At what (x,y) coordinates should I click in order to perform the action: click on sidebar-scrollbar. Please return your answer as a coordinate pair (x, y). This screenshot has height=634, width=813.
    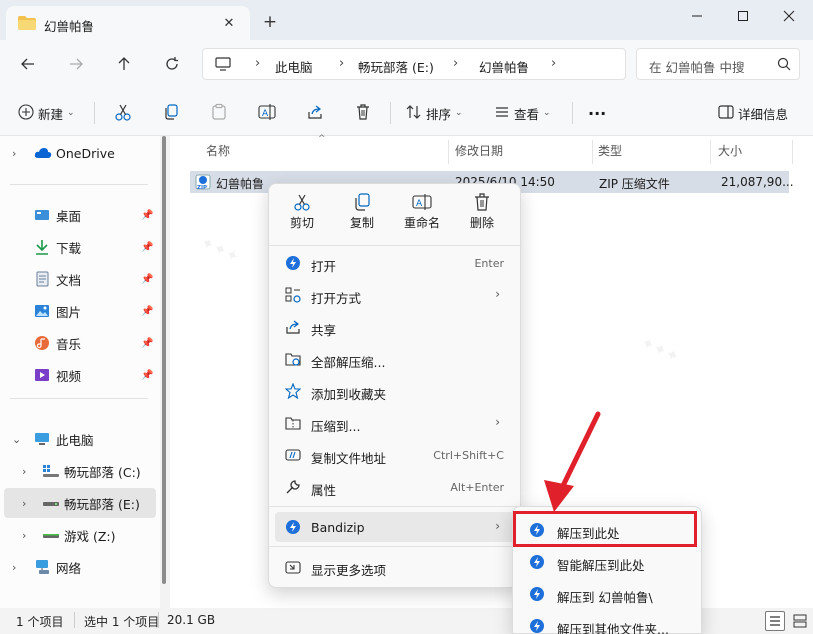
    Looking at the image, I should click on (164, 360).